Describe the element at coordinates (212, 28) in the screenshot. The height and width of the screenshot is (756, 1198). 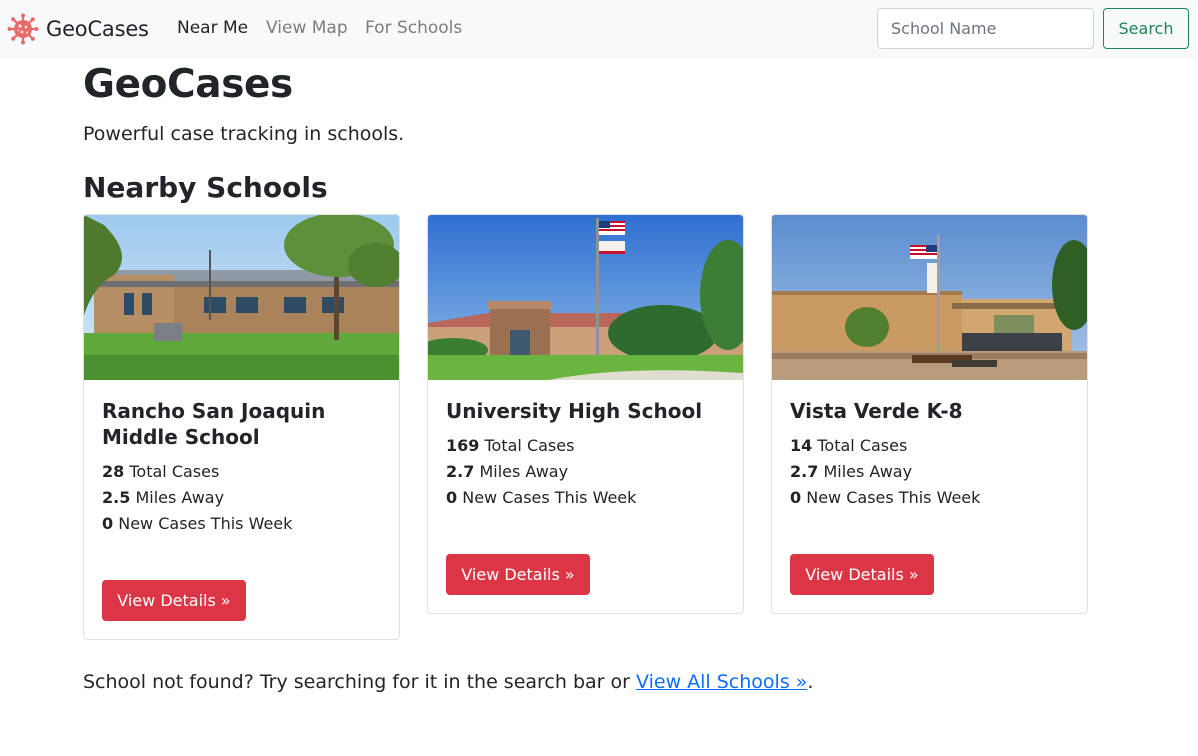
I see `nav-near-me: Near Me` at that location.